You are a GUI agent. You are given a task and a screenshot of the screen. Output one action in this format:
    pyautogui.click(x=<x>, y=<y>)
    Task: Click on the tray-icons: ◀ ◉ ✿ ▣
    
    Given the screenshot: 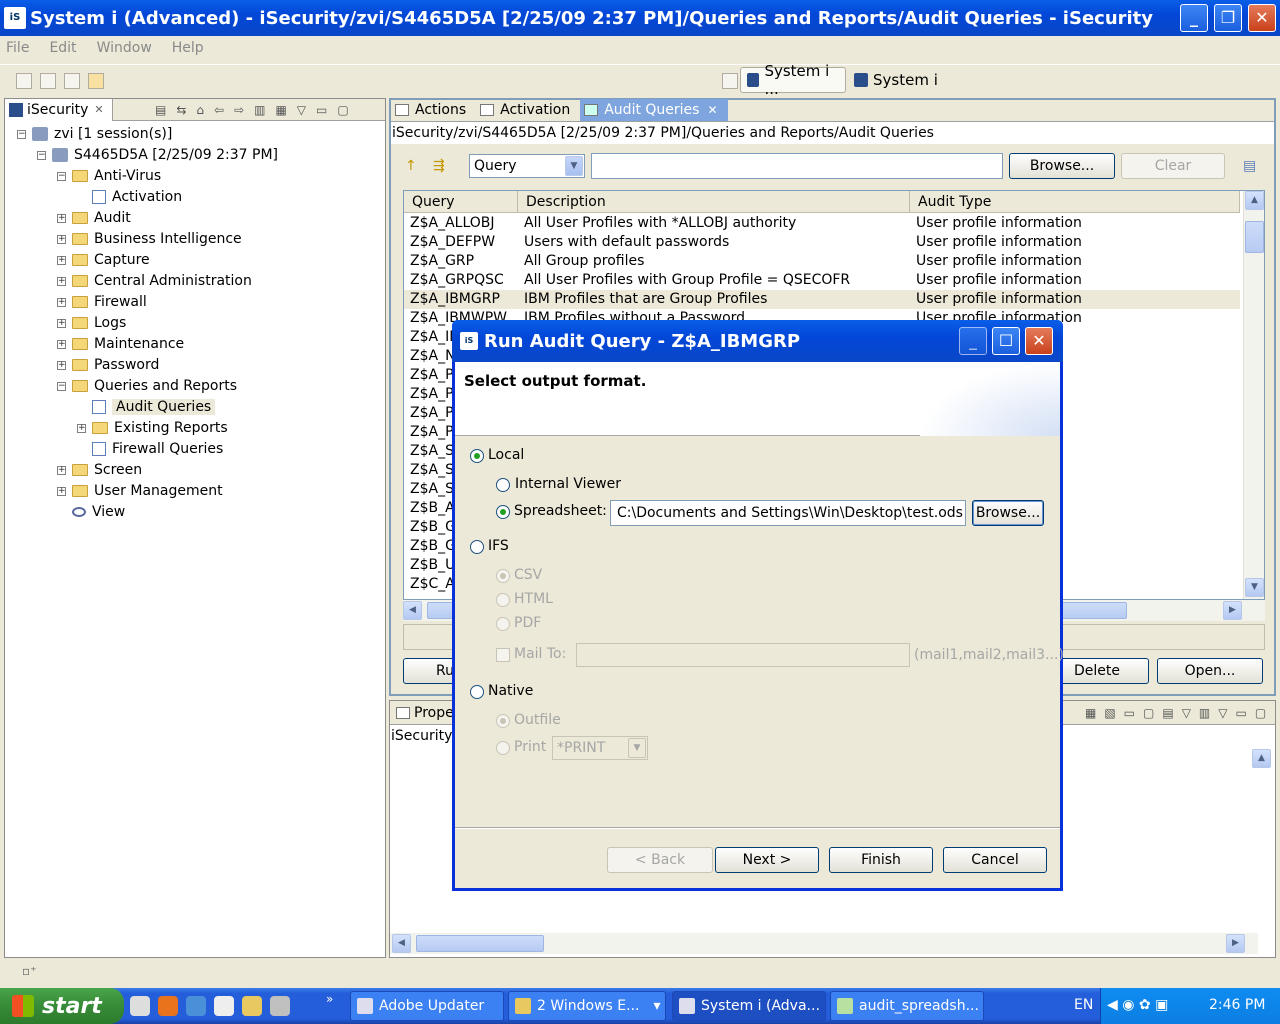 What is the action you would take?
    pyautogui.click(x=1137, y=1005)
    